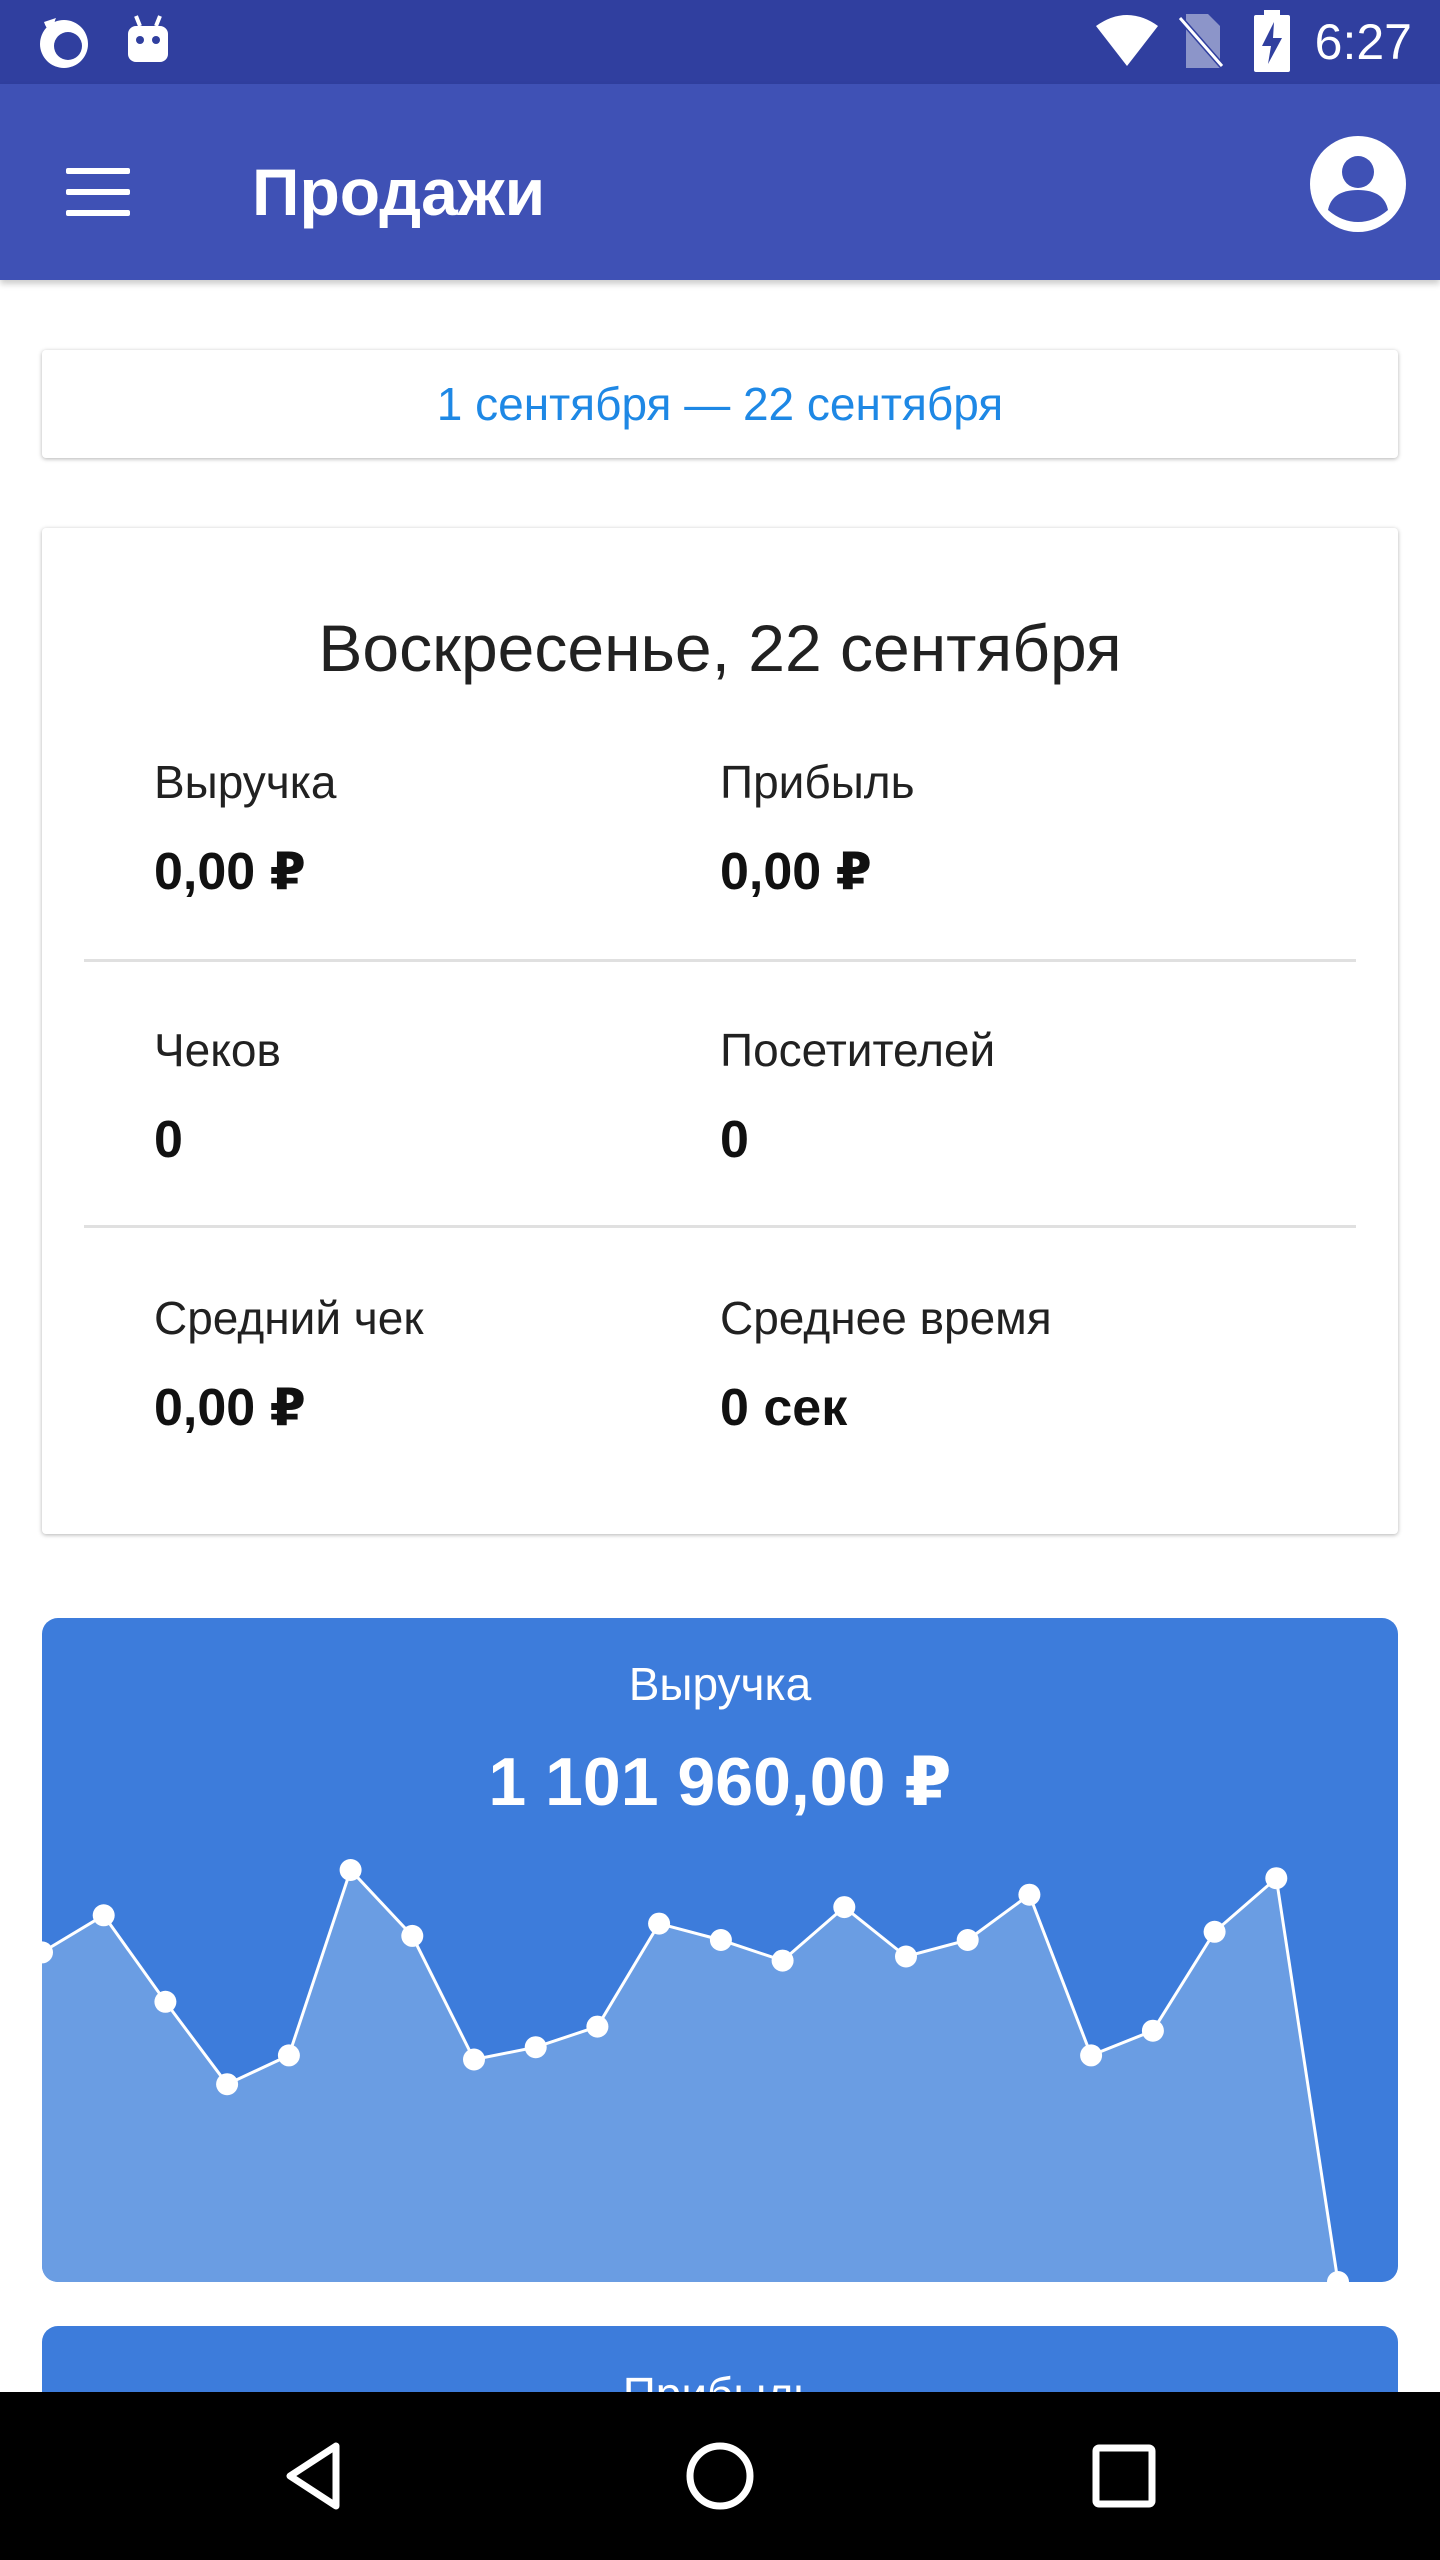 Image resolution: width=1440 pixels, height=2560 pixels. Describe the element at coordinates (784, 1408) in the screenshot. I see `stat-value: 0 сек` at that location.